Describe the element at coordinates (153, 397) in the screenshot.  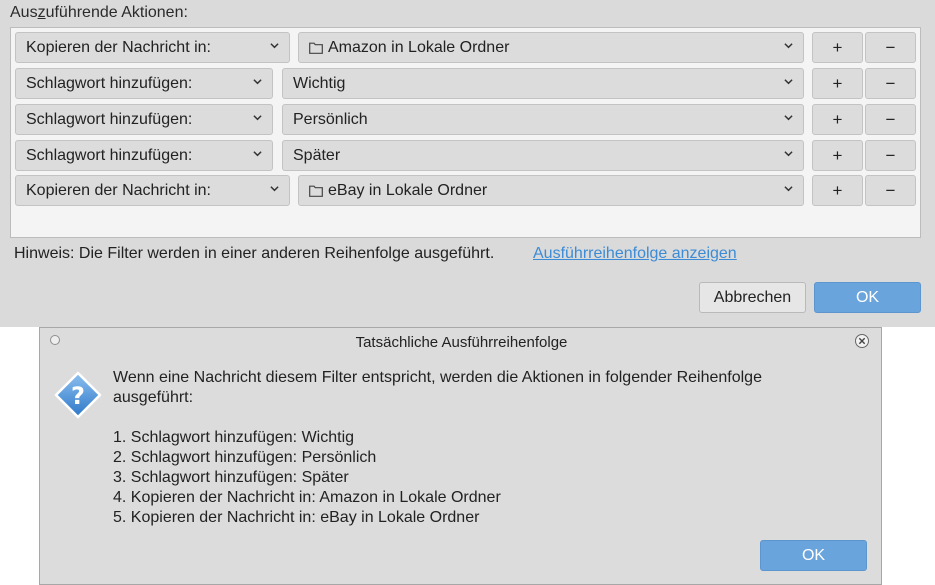
I see `dialog-message-line: ausgeführt:` at that location.